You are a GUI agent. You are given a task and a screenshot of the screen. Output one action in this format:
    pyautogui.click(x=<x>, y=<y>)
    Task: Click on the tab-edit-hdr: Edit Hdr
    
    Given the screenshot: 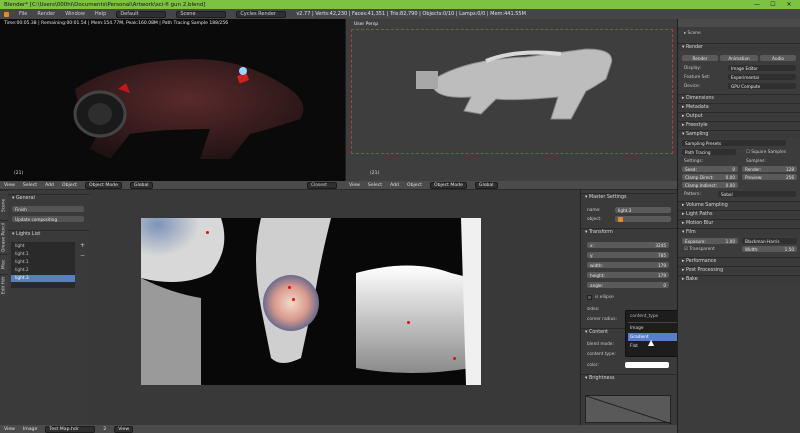 What is the action you would take?
    pyautogui.click(x=4, y=285)
    